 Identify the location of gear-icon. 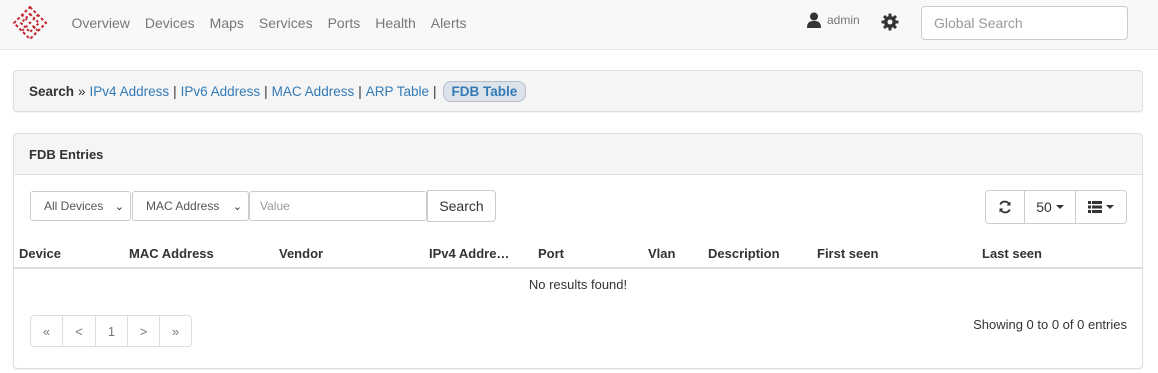
(890, 23).